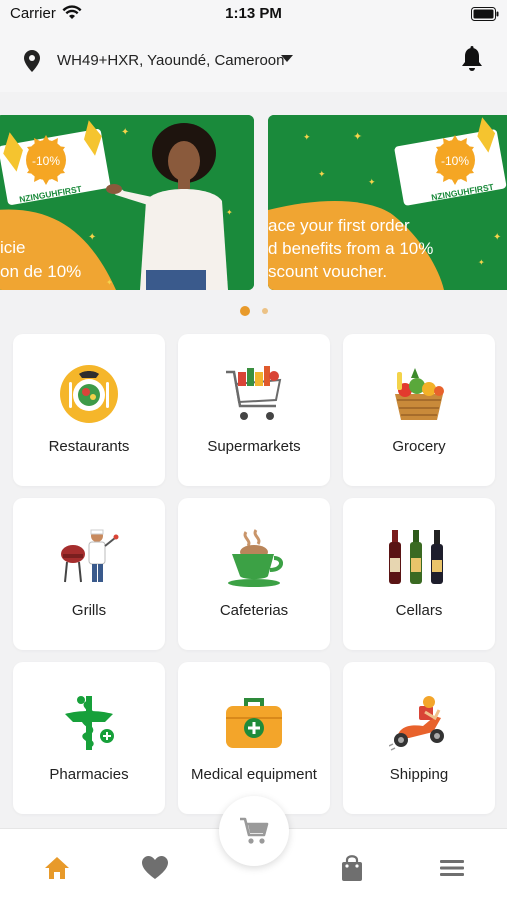 This screenshot has height=900, width=507. What do you see at coordinates (452, 868) in the screenshot?
I see `menu-icon` at bounding box center [452, 868].